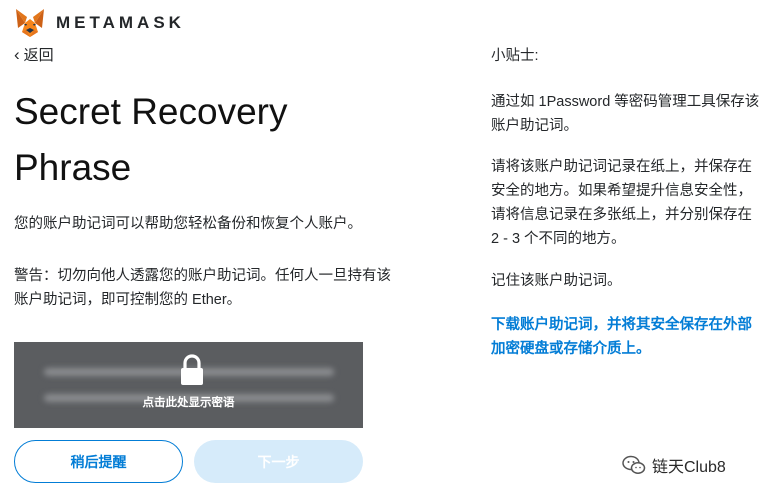 The width and height of the screenshot is (771, 502). What do you see at coordinates (634, 464) in the screenshot?
I see `wechat-icon` at bounding box center [634, 464].